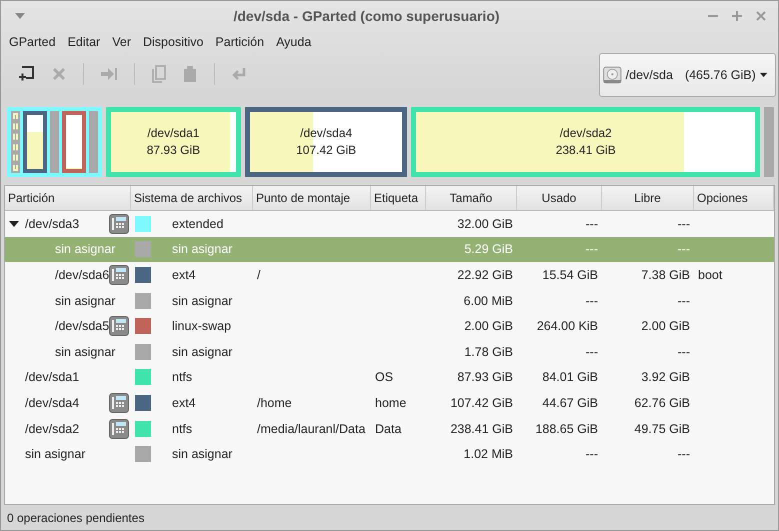  Describe the element at coordinates (570, 377) in the screenshot. I see `used-text: 84.01 GiB` at that location.